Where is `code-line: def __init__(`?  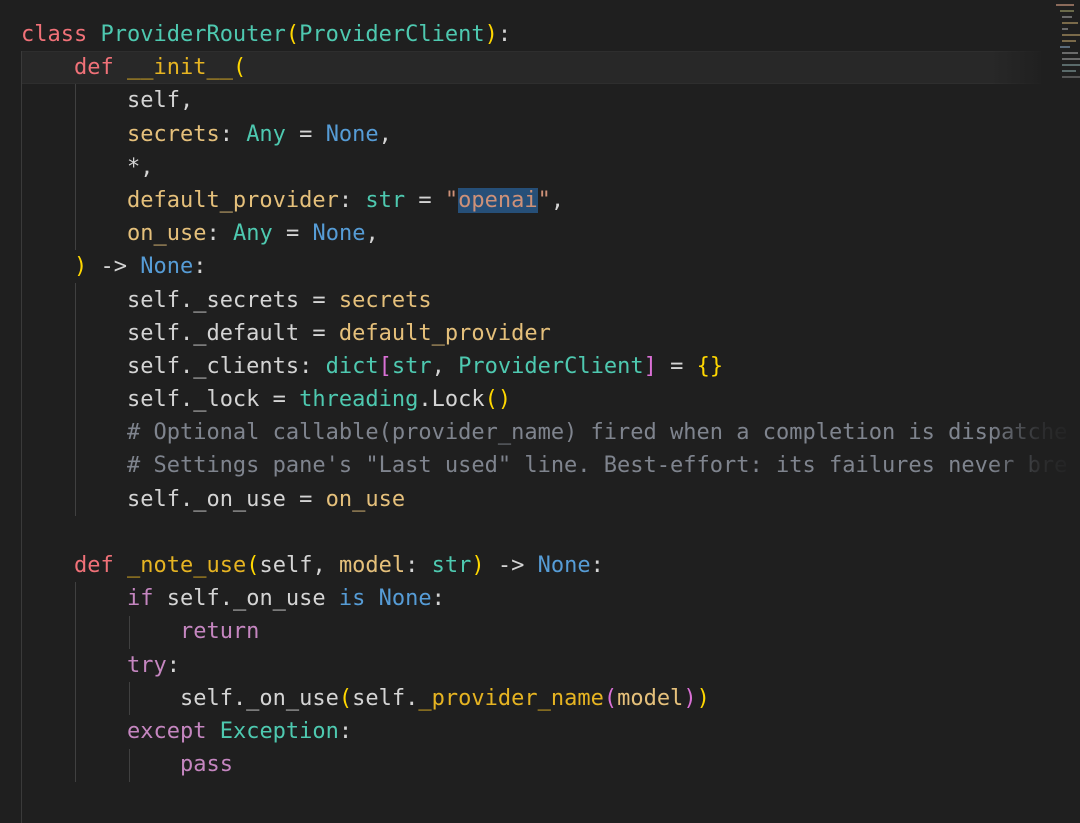
code-line: def __init__( is located at coordinates (544, 67).